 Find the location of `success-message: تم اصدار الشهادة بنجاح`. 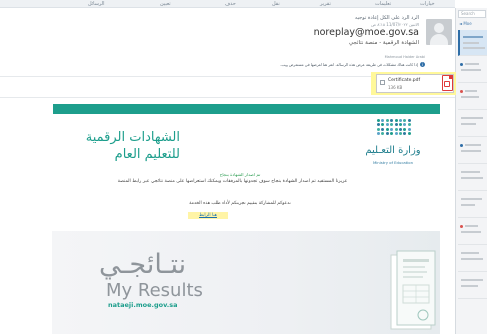

success-message: تم اصدار الشهادة بنجاح is located at coordinates (240, 174).